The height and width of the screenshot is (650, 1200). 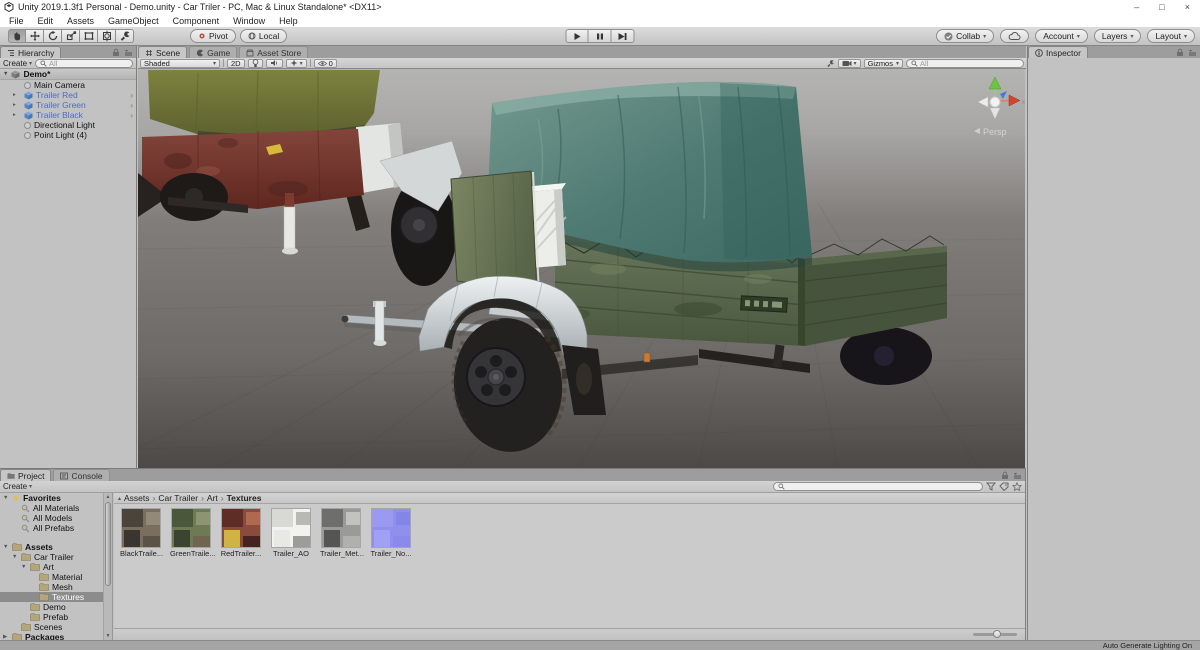 What do you see at coordinates (255, 63) in the screenshot?
I see `lighting-toggle-button` at bounding box center [255, 63].